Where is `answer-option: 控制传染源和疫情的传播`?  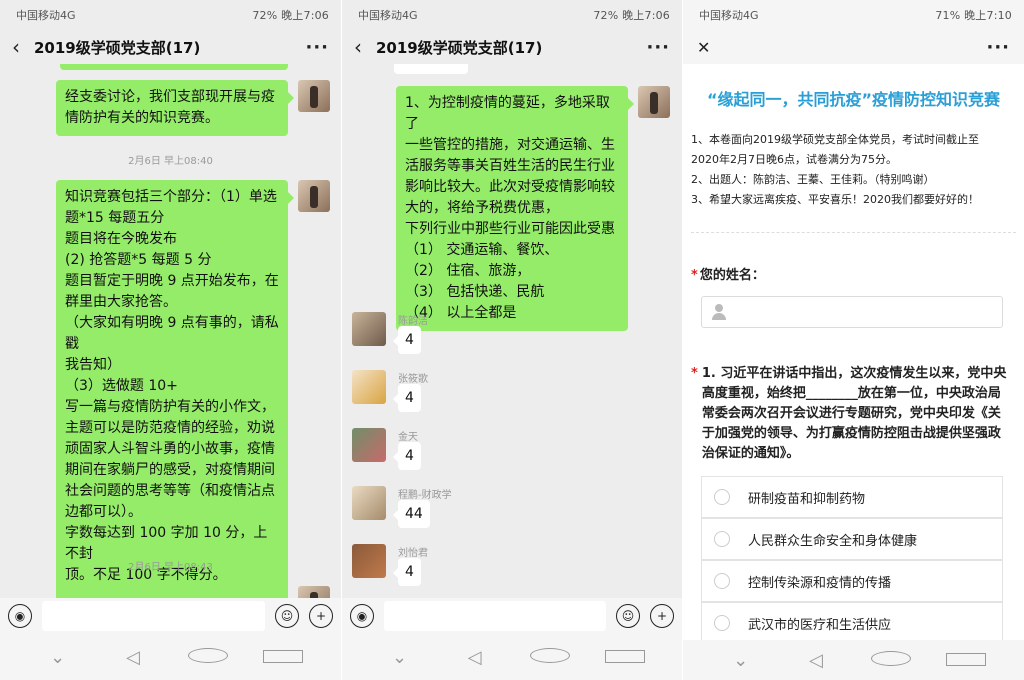 answer-option: 控制传染源和疫情的传播 is located at coordinates (852, 581).